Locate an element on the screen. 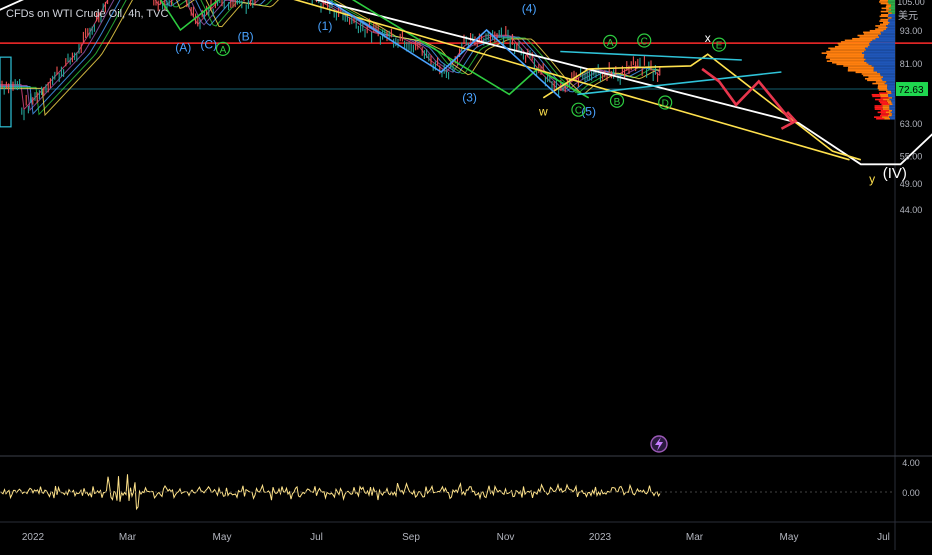 Image resolution: width=932 pixels, height=555 pixels. wave-label: (A) is located at coordinates (183, 47).